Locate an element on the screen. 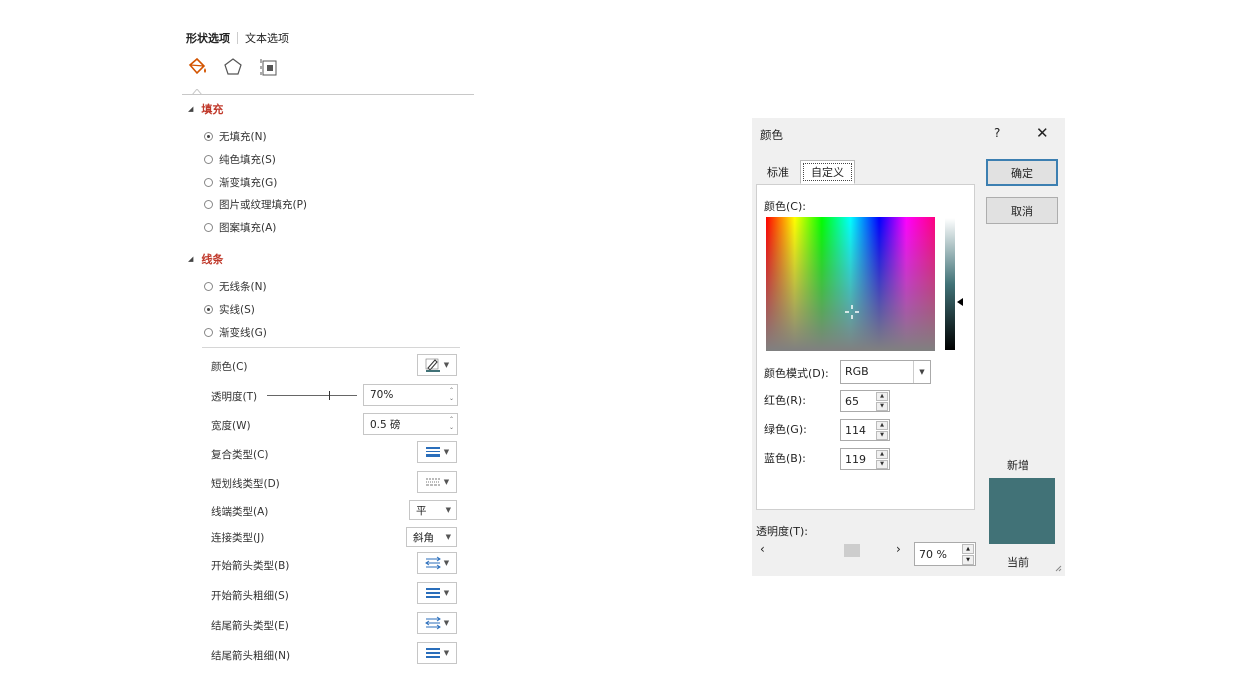 Image resolution: width=1240 pixels, height=697 pixels. fill-section-header: ◢ 填充 is located at coordinates (205, 109).